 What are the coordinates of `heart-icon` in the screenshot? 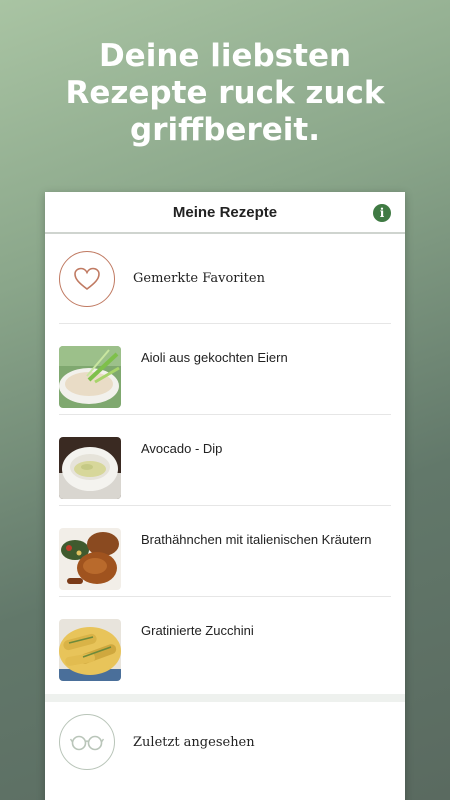 It's located at (87, 278).